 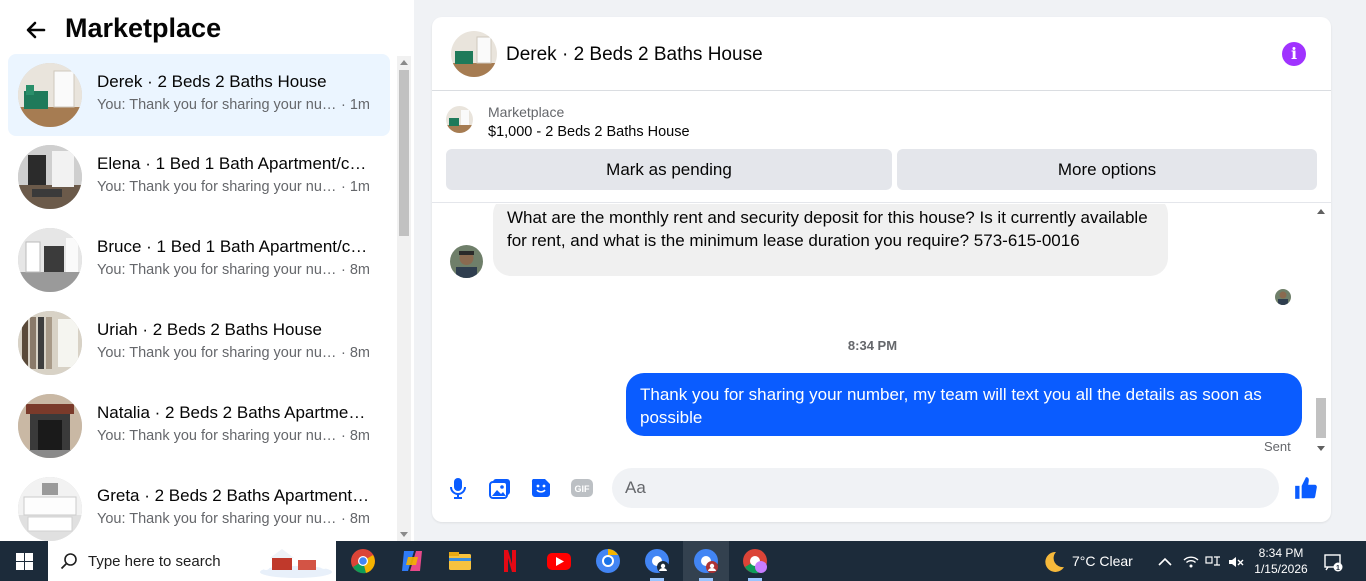 I want to click on conversation-title: Natalia · 2 Beds 2 Baths Apartment/condo, so click(x=234, y=412).